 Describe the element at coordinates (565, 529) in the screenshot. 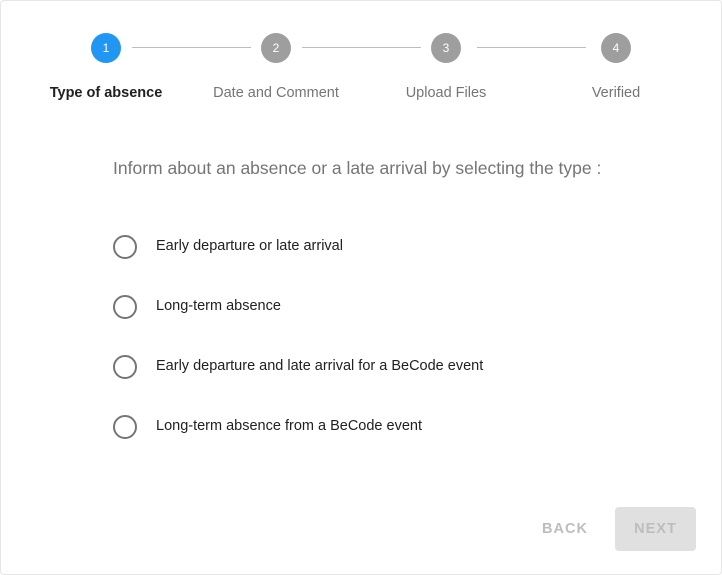

I see `back-button: BACK` at that location.